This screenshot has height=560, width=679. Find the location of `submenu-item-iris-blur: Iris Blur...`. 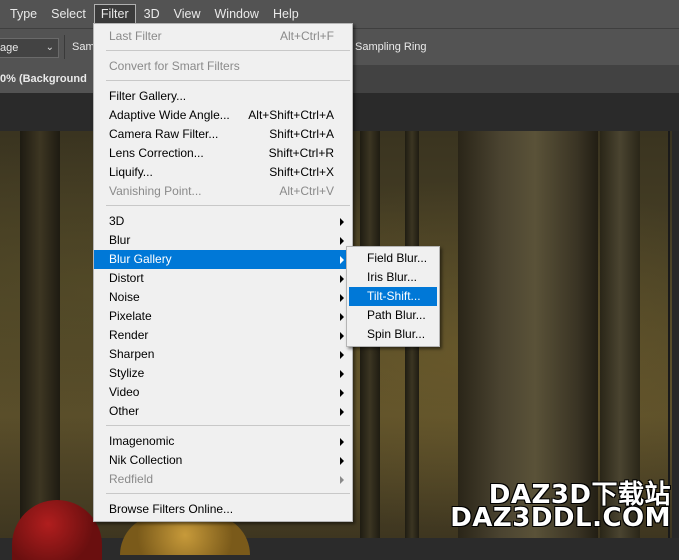

submenu-item-iris-blur: Iris Blur... is located at coordinates (393, 277).